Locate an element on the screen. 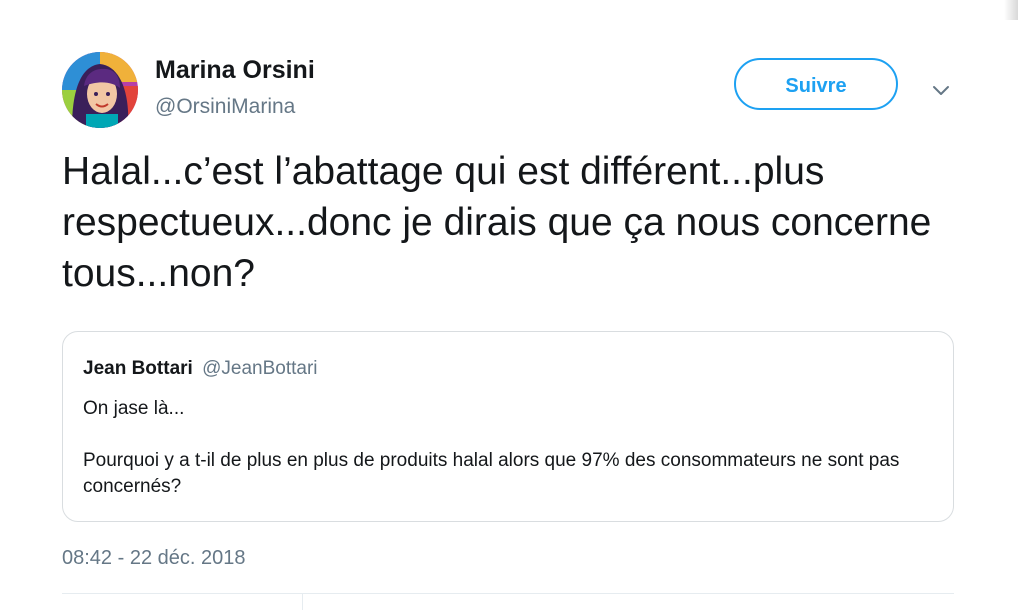  chevron-down-icon is located at coordinates (941, 90).